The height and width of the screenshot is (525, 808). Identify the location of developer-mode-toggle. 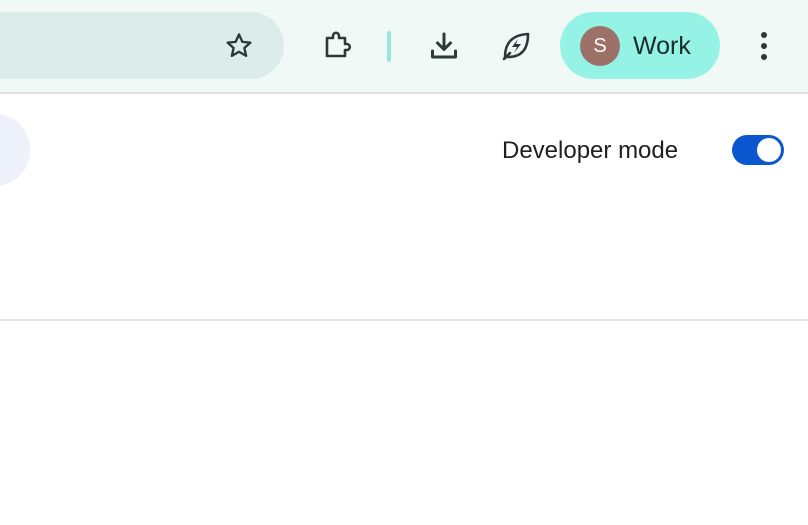
(758, 150).